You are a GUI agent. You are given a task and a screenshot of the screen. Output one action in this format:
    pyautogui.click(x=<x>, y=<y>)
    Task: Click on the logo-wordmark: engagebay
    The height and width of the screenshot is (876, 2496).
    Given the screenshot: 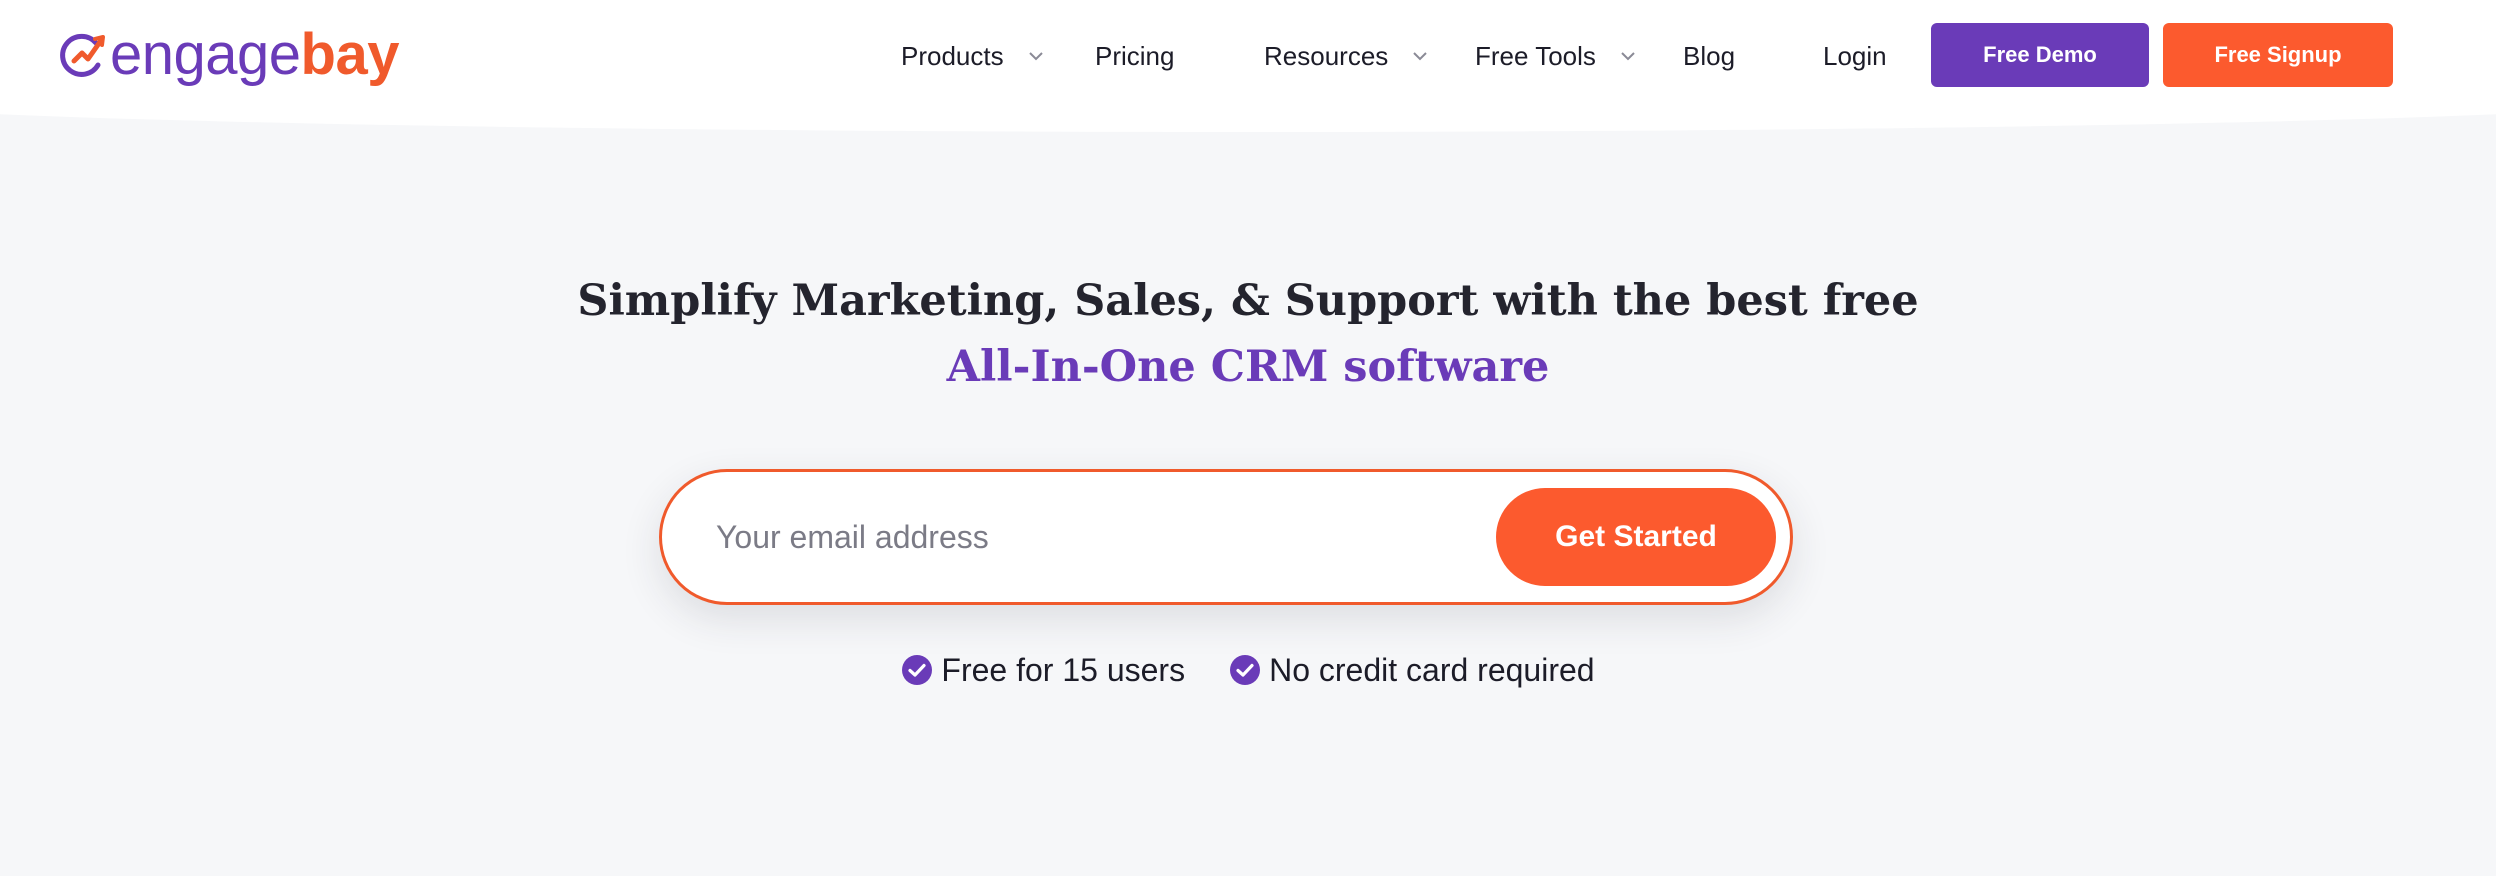 What is the action you would take?
    pyautogui.click(x=255, y=55)
    